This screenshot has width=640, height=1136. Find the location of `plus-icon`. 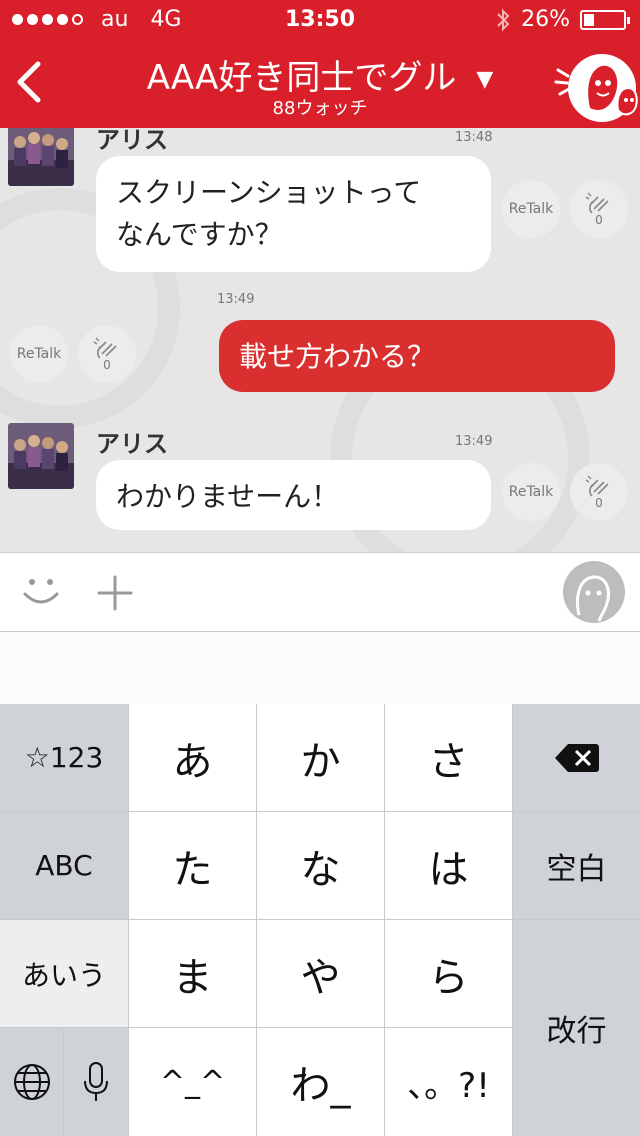

plus-icon is located at coordinates (115, 593).